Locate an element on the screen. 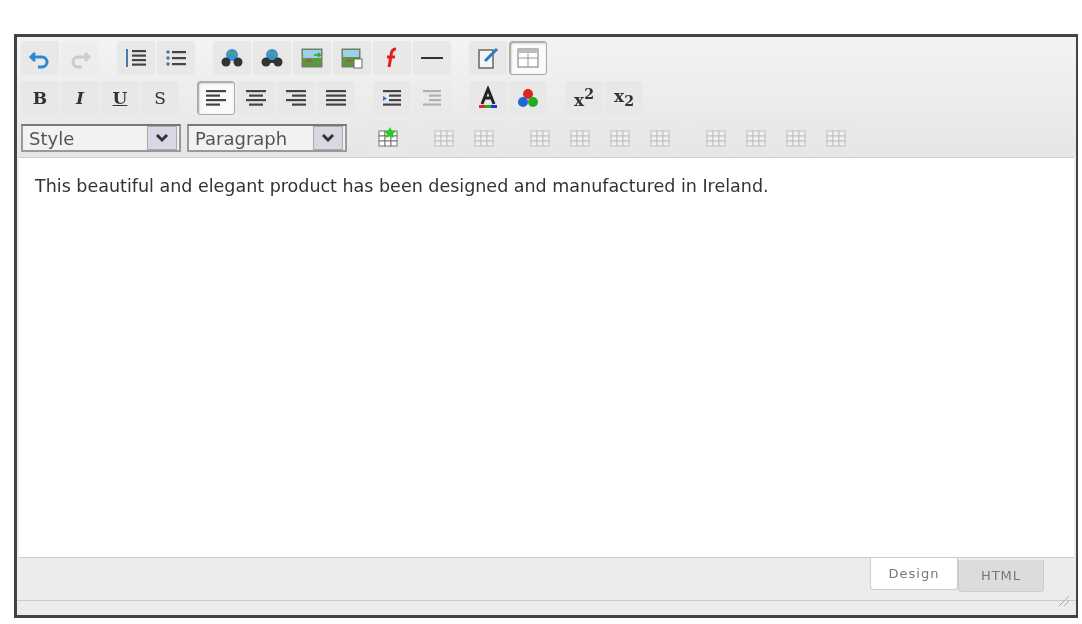  document-pen-button is located at coordinates (488, 58).